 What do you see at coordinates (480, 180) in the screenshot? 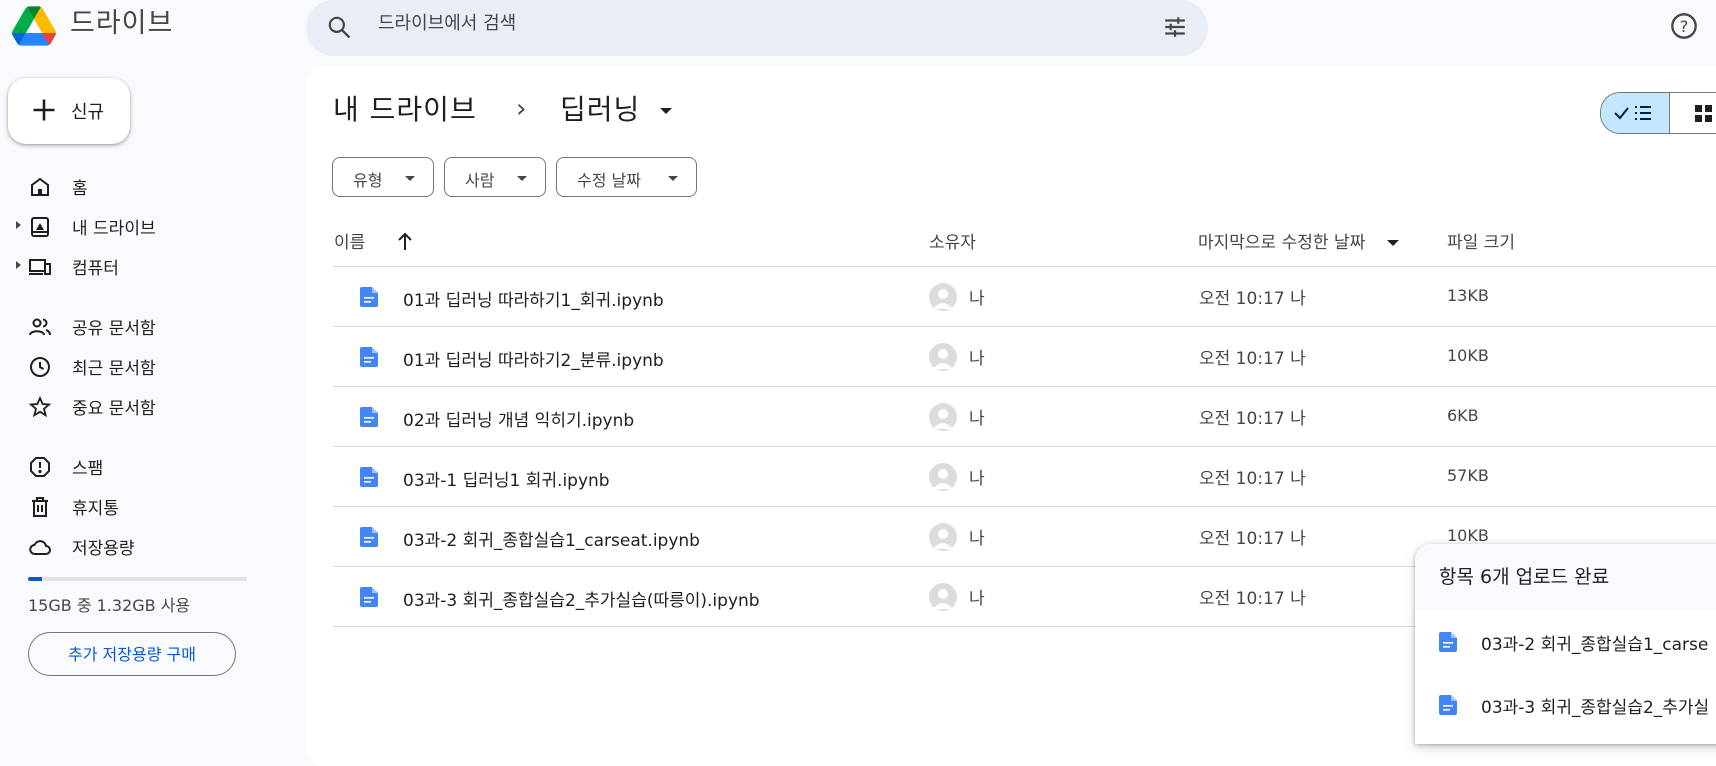
I see `filter-chip-label: 사람` at bounding box center [480, 180].